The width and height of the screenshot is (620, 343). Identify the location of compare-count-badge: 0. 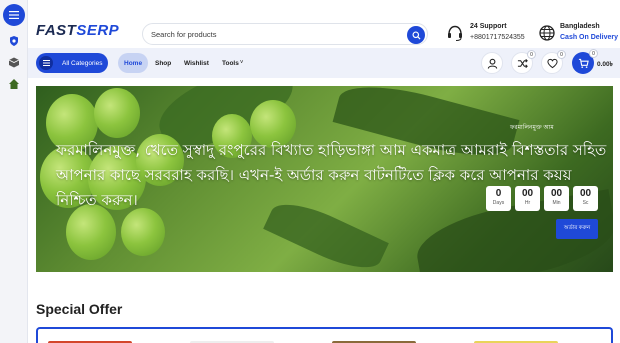
(531, 54).